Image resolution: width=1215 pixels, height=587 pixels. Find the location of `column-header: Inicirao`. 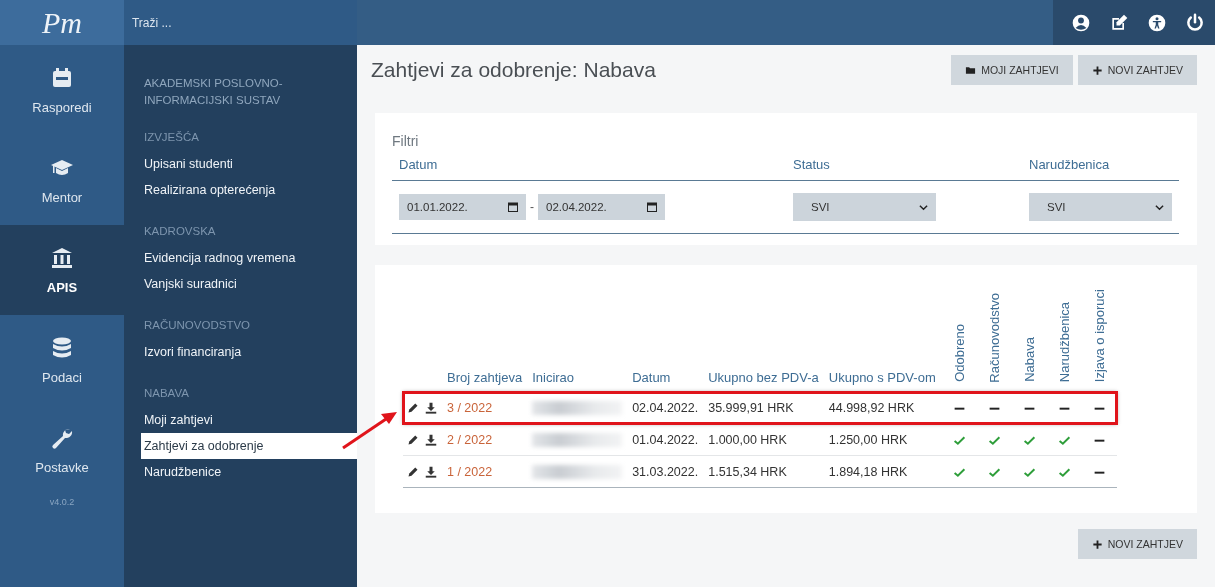

column-header: Inicirao is located at coordinates (553, 378).